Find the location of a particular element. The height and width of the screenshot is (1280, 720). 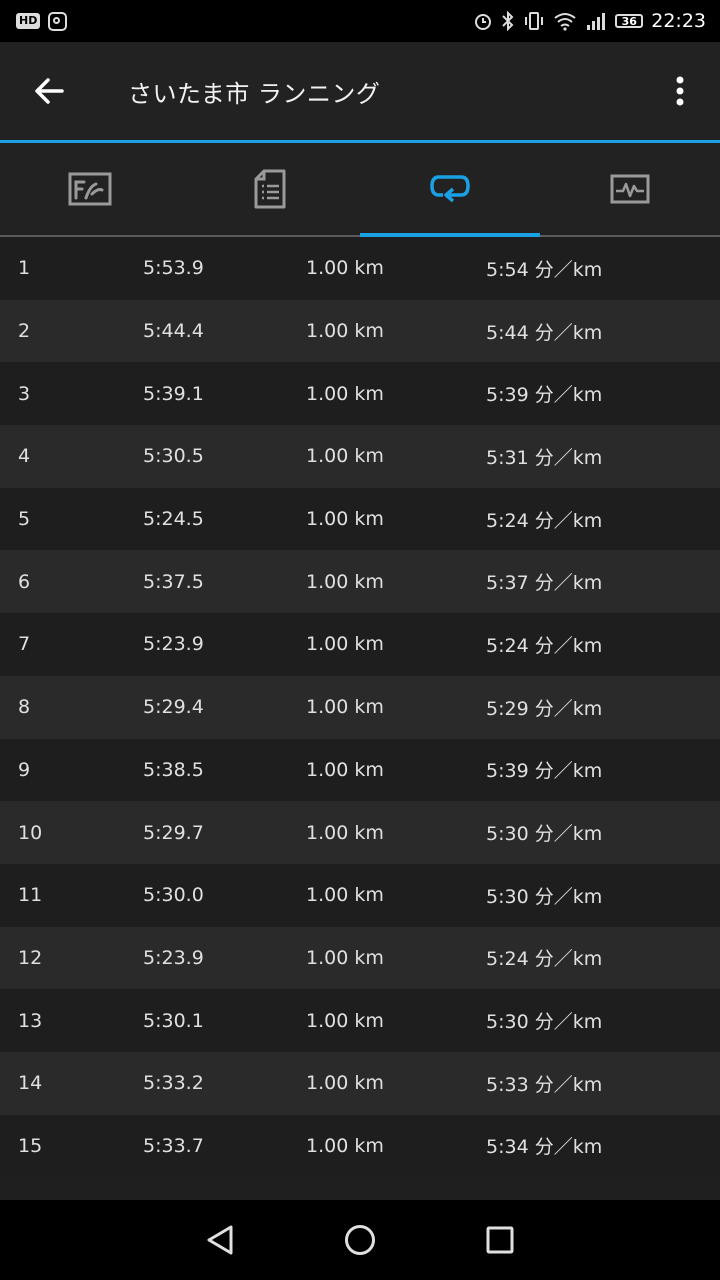

system-navigation-bar is located at coordinates (360, 1240).